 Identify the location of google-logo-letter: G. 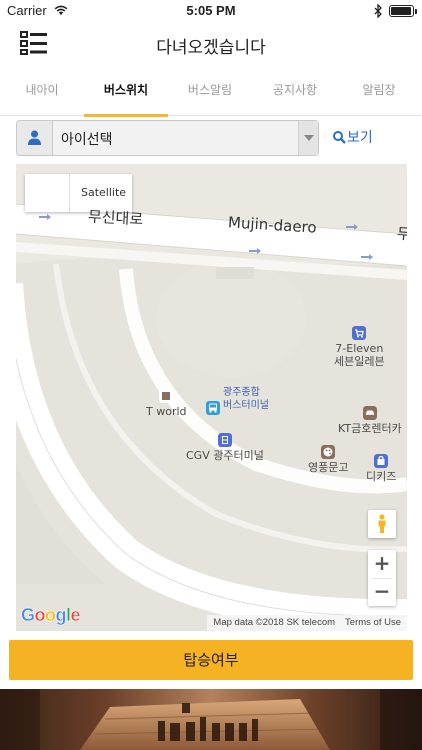
(28, 615).